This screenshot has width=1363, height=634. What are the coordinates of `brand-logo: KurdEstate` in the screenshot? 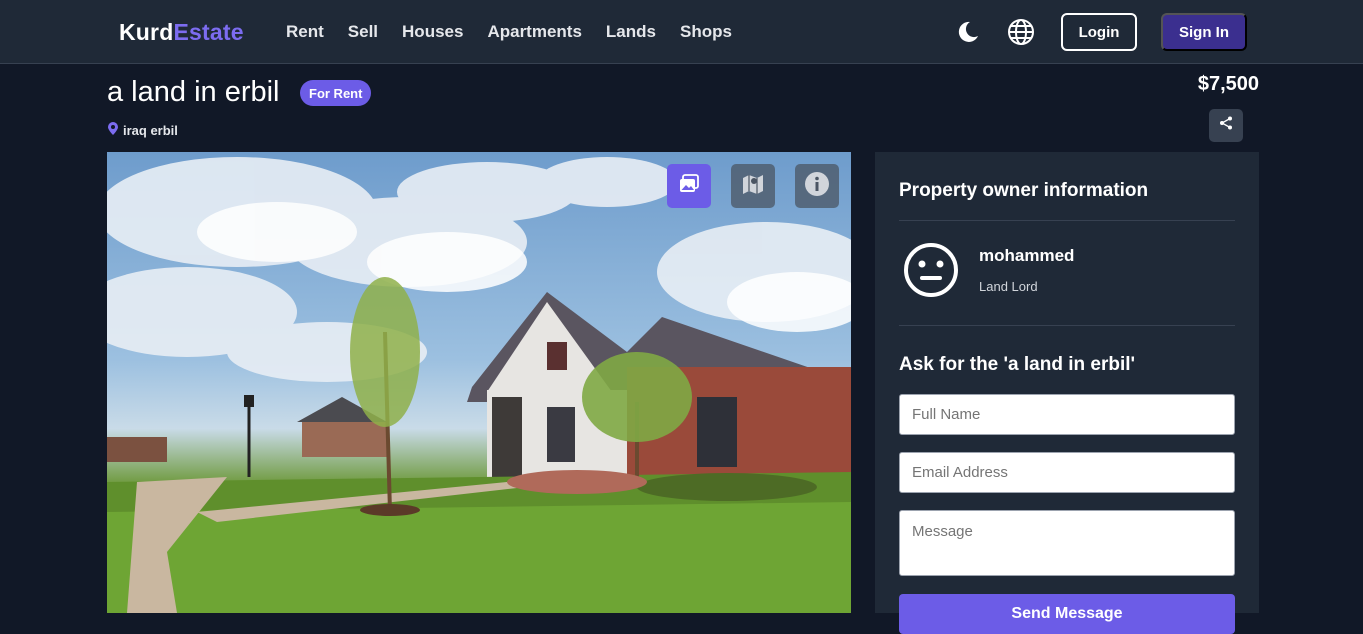 It's located at (181, 32).